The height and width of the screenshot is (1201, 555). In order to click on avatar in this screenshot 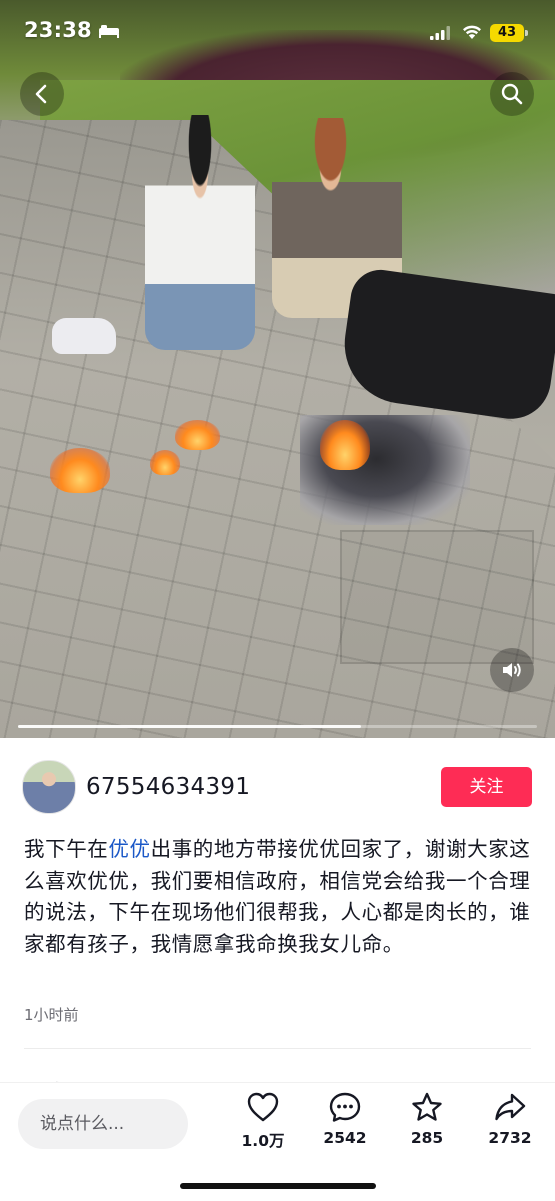, I will do `click(49, 787)`.